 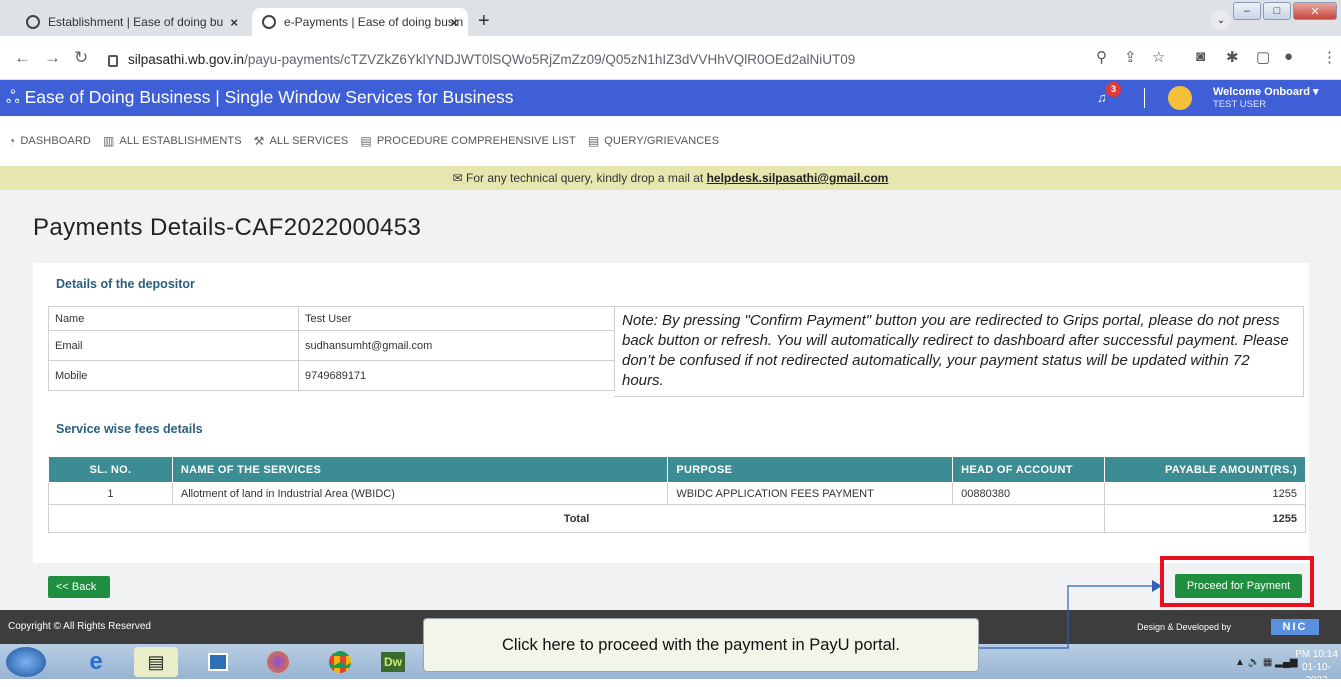 What do you see at coordinates (186, 59) in the screenshot?
I see `url-host: silpasathi.wb.gov.in` at bounding box center [186, 59].